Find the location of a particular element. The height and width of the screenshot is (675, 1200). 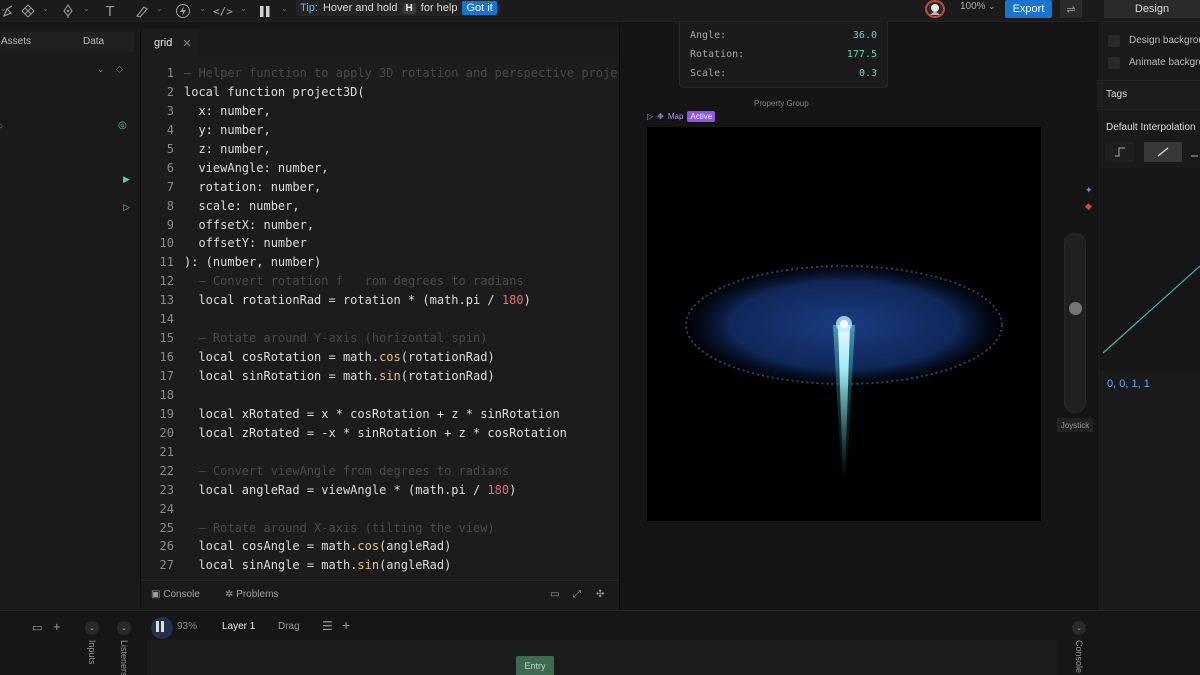

bolt-icon is located at coordinates (183, 11).